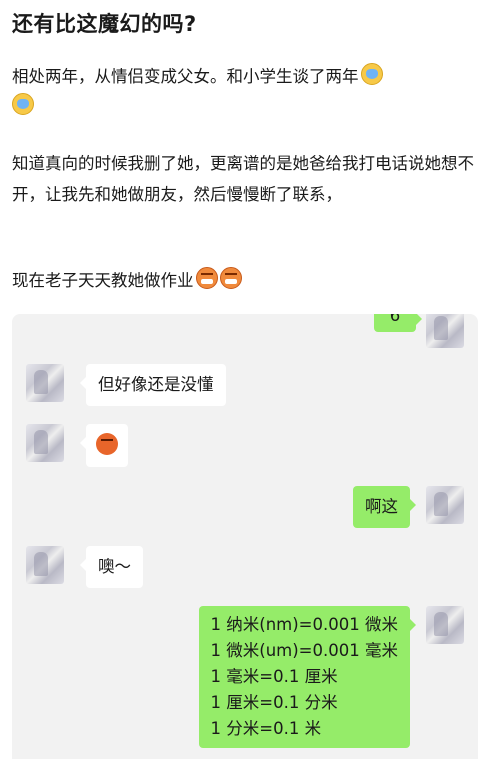 The image size is (485, 759). What do you see at coordinates (104, 24) in the screenshot?
I see `post-title: 还有比这魔幻的吗?` at bounding box center [104, 24].